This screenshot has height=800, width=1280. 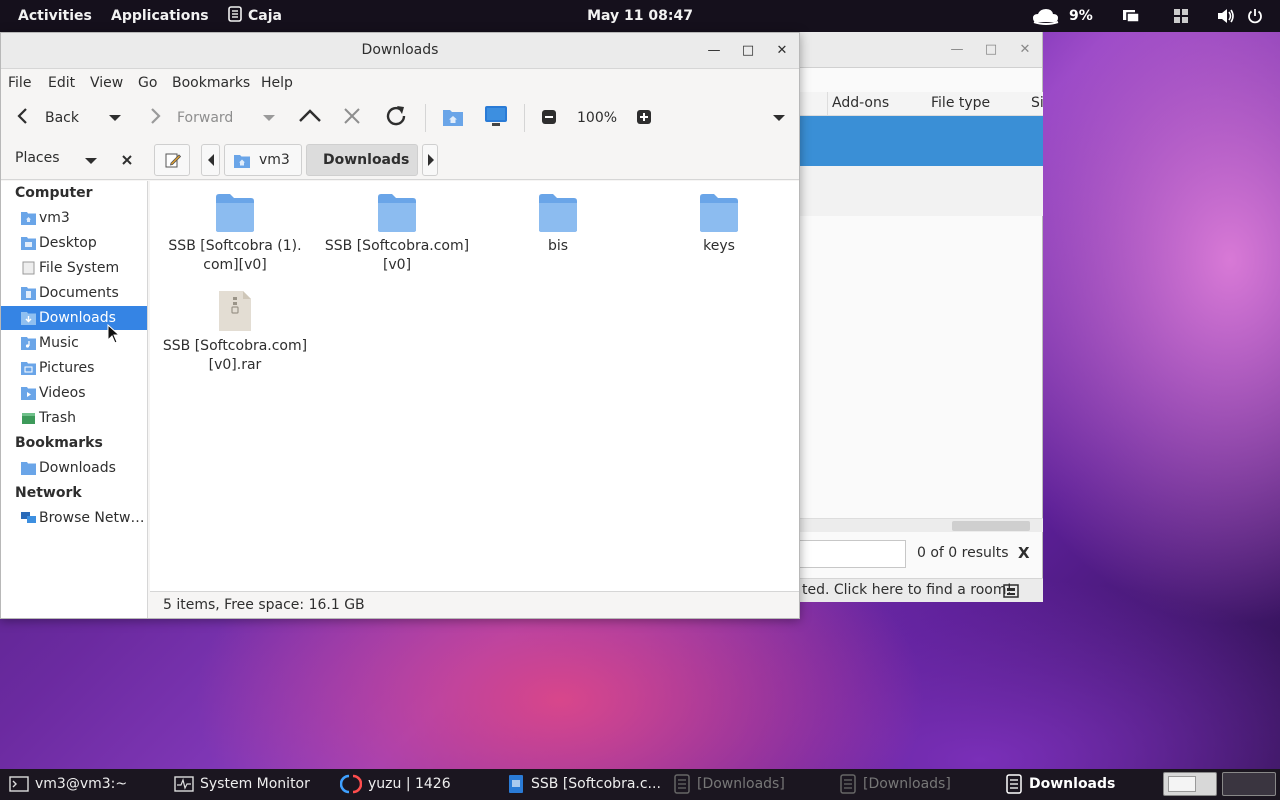 I want to click on sidebar-item-downloads: Downloads, so click(x=74, y=318).